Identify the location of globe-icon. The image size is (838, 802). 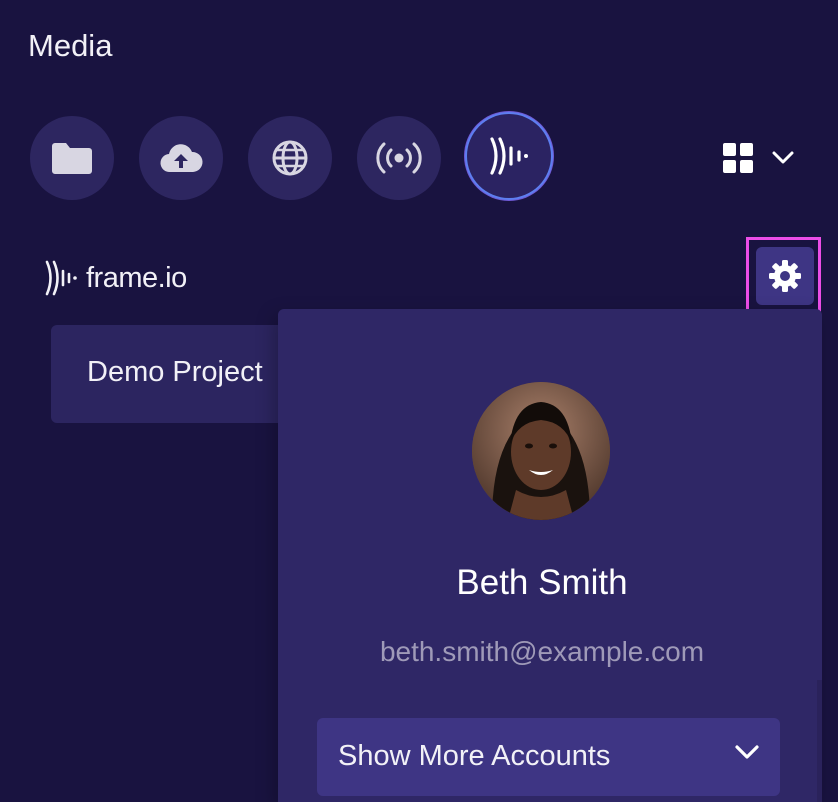
(290, 158).